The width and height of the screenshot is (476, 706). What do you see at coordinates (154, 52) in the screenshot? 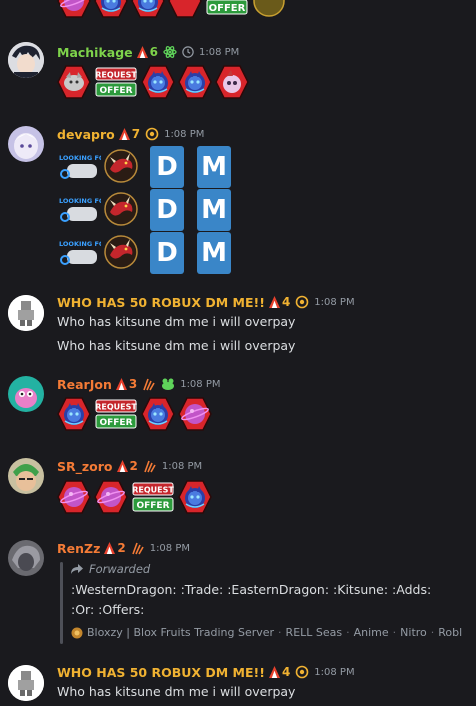
I see `level-number: 6` at bounding box center [154, 52].